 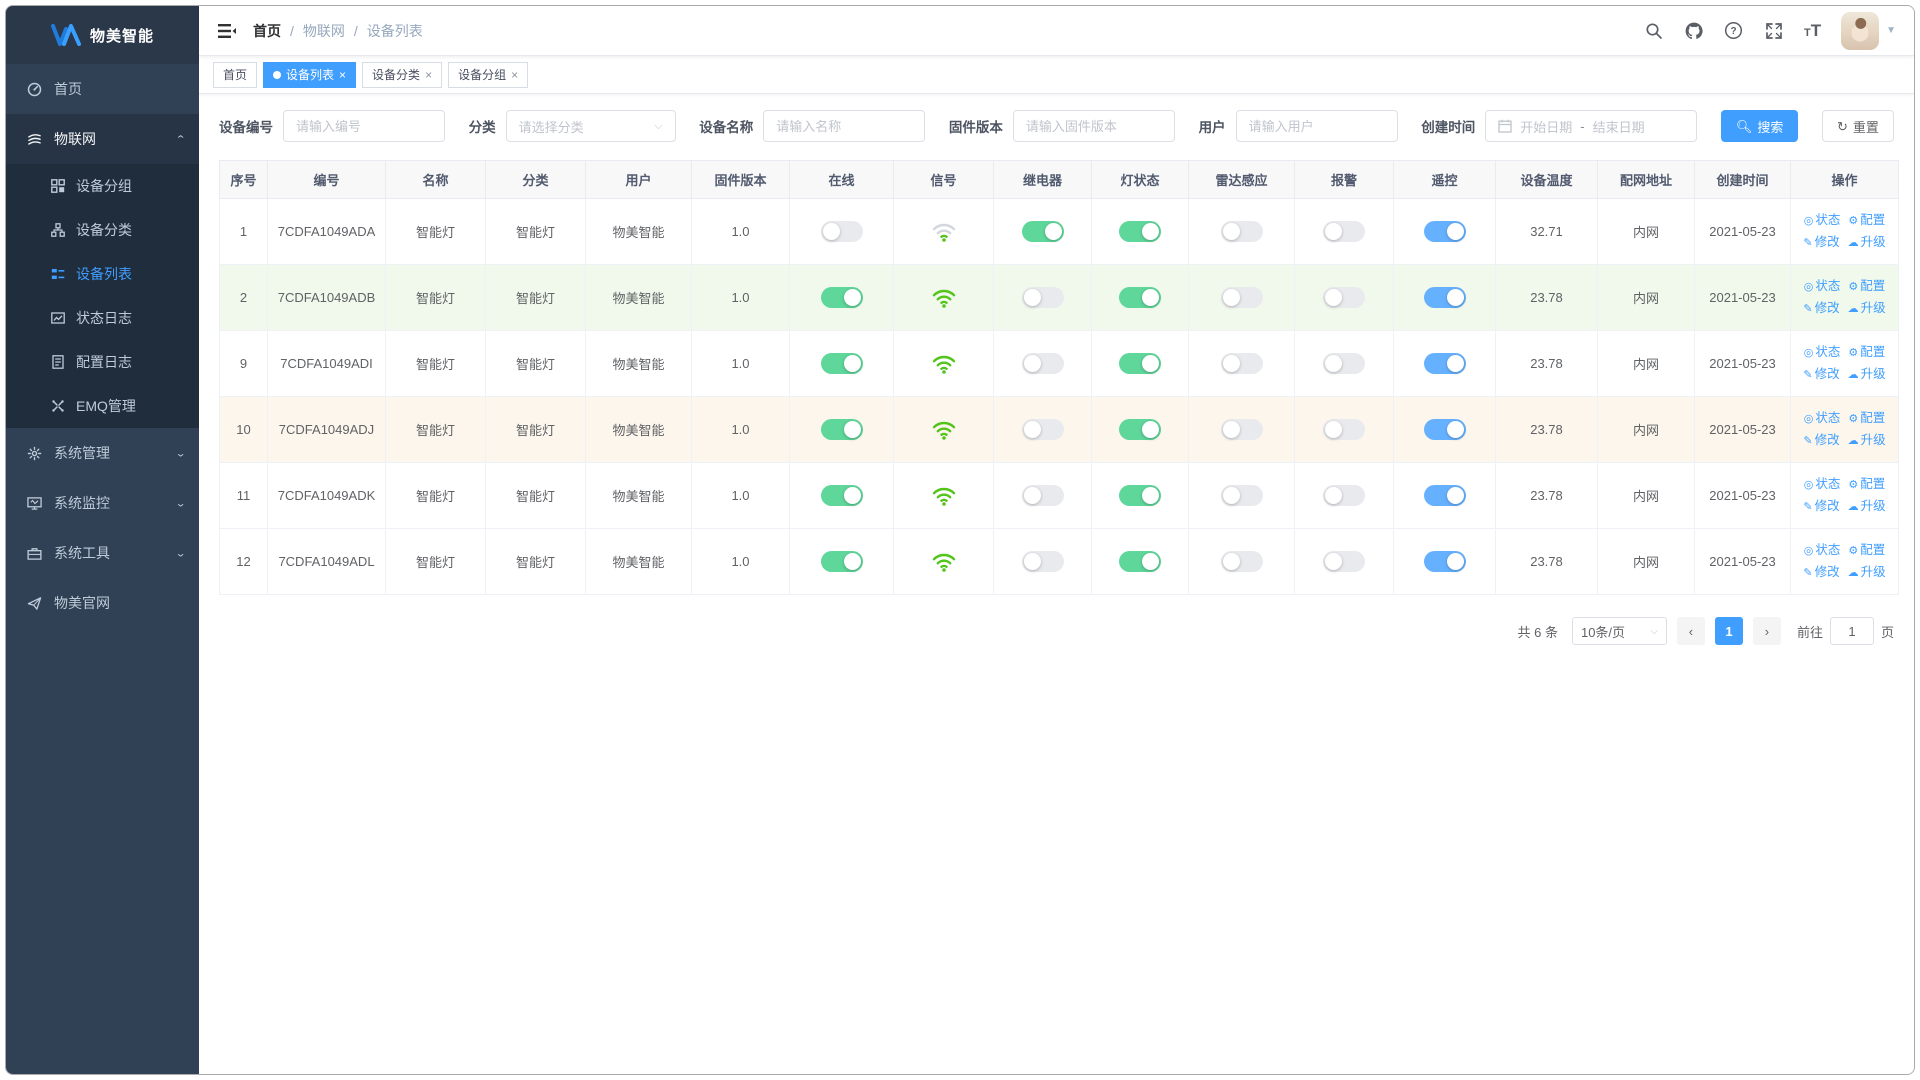 What do you see at coordinates (1766, 631) in the screenshot?
I see `next-page-button: ›` at bounding box center [1766, 631].